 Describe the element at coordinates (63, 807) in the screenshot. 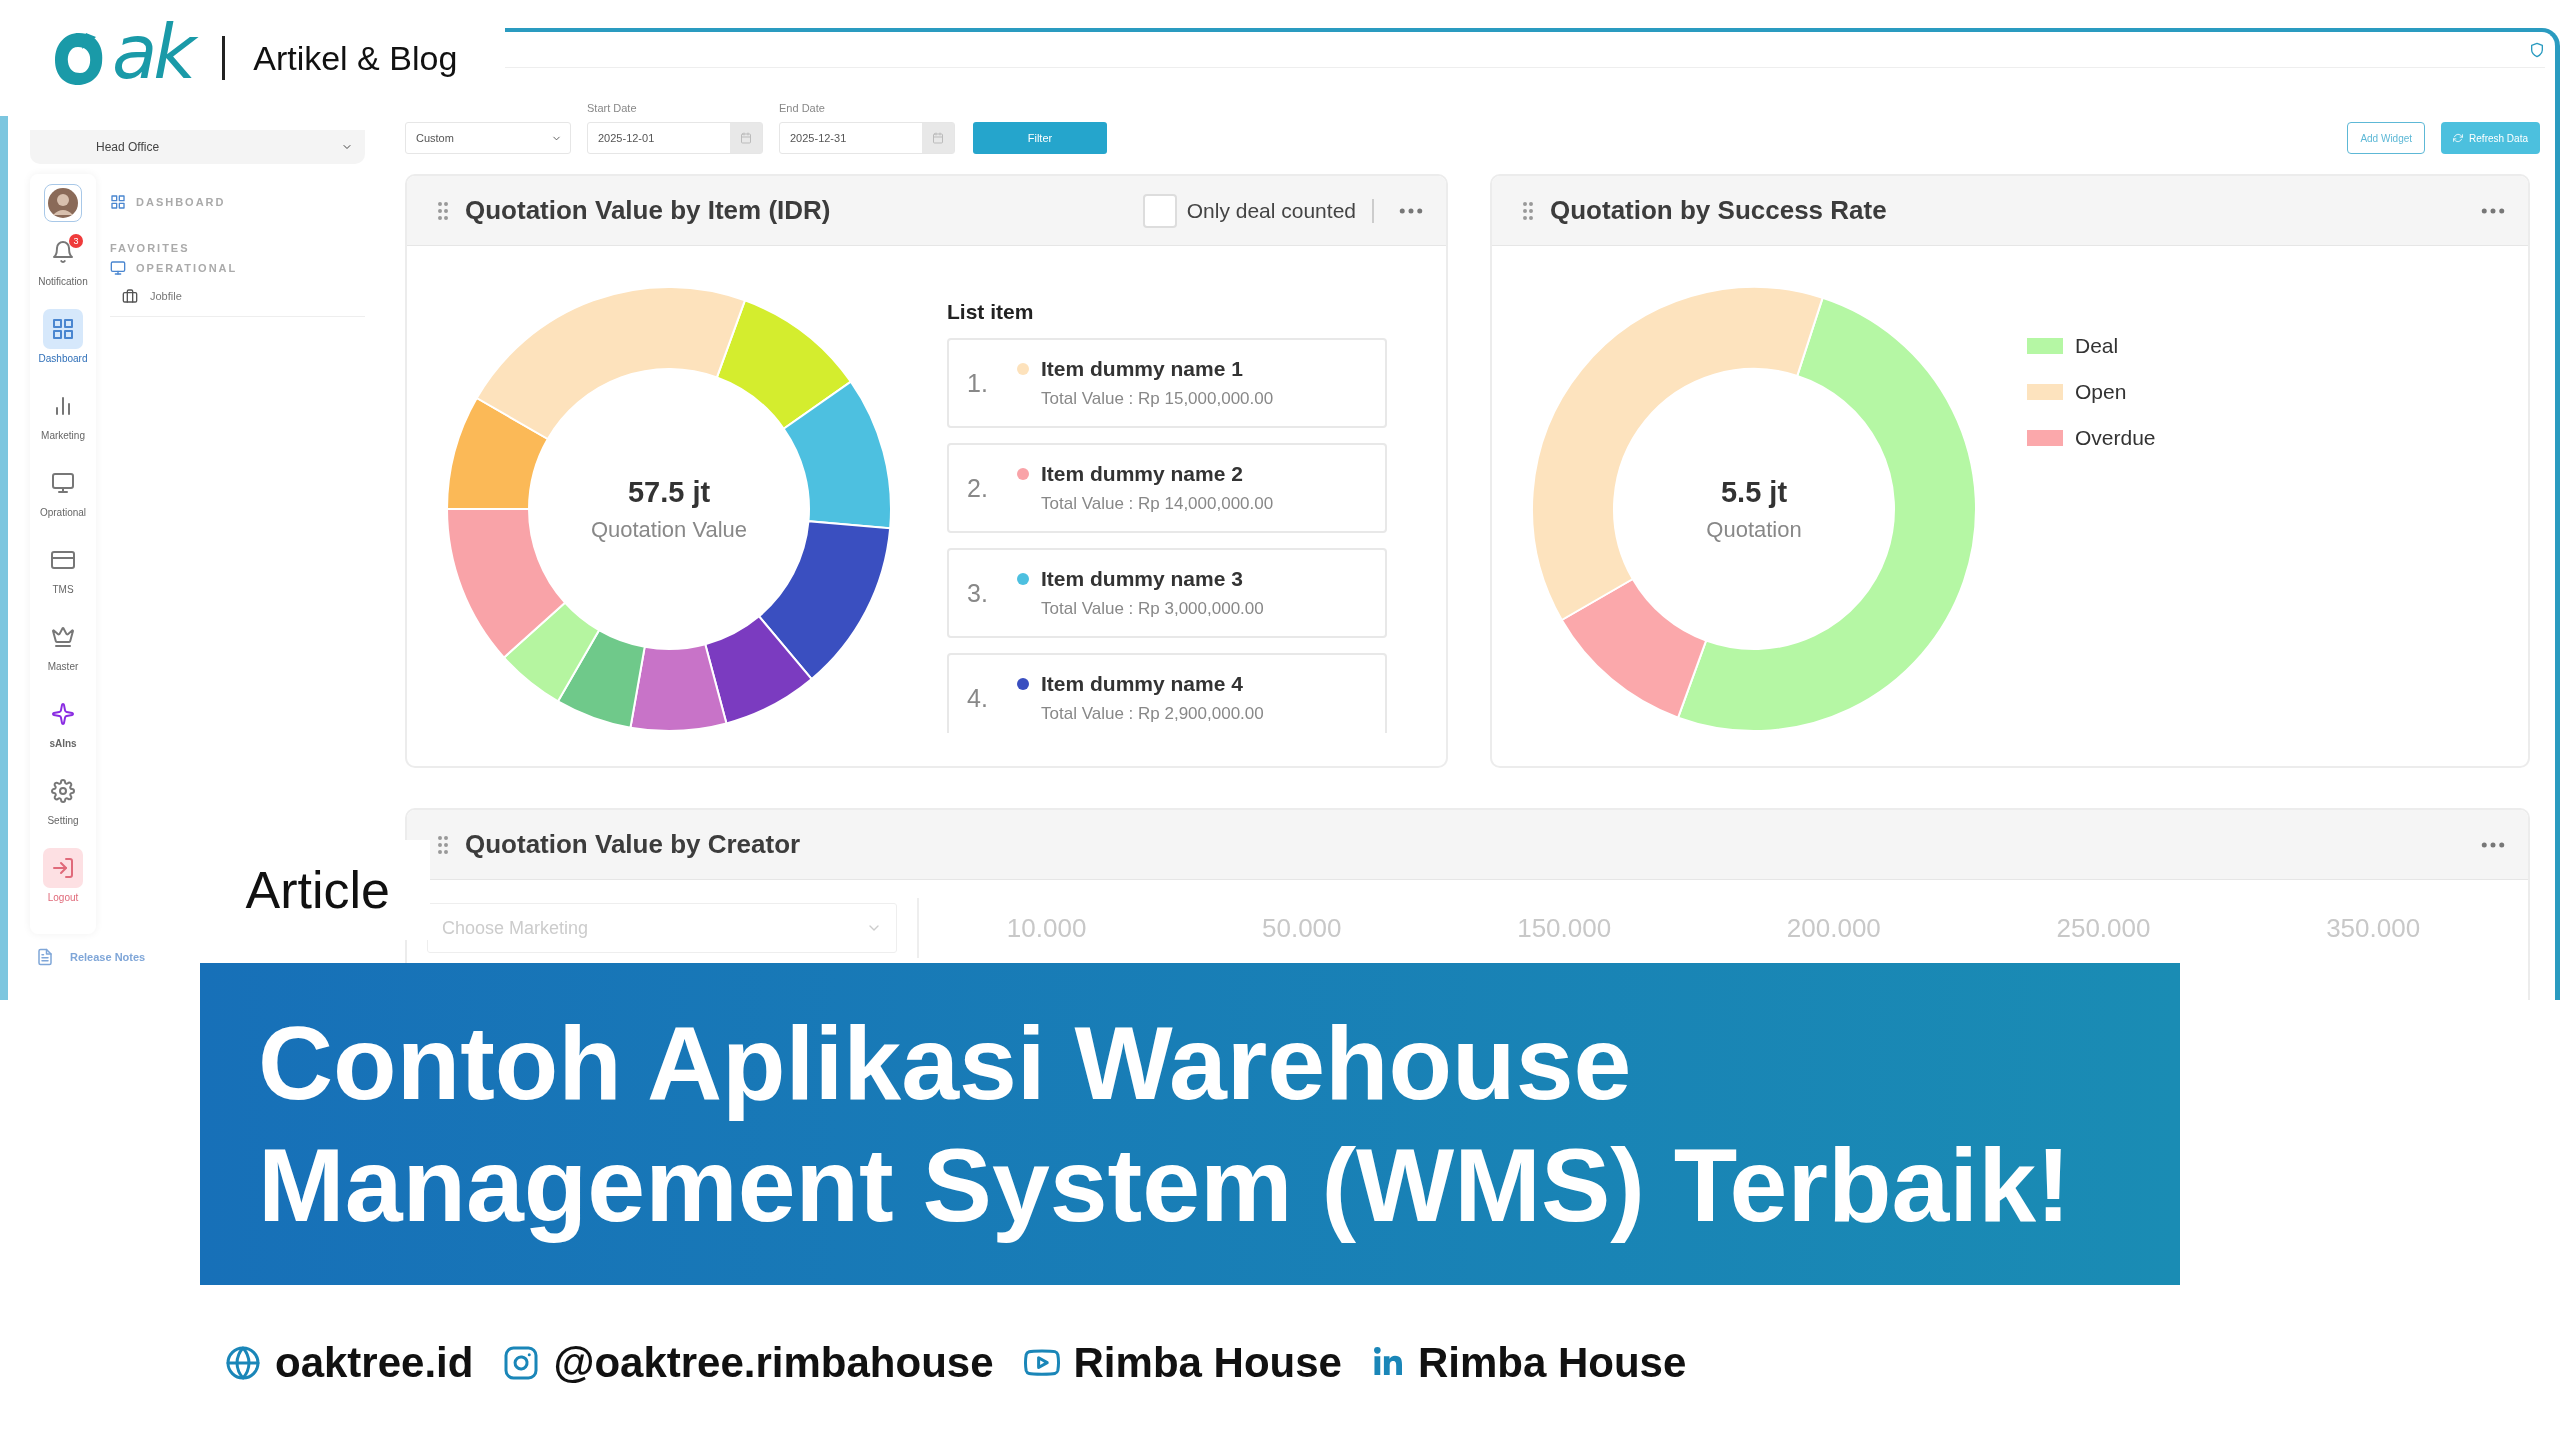

I see `nav-item: Setting` at that location.